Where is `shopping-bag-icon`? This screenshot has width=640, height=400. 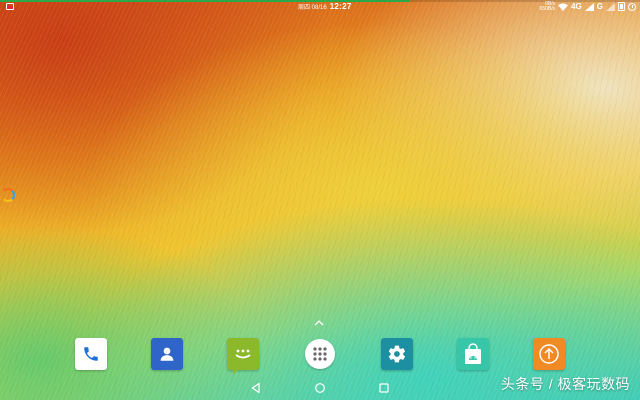 shopping-bag-icon is located at coordinates (473, 353).